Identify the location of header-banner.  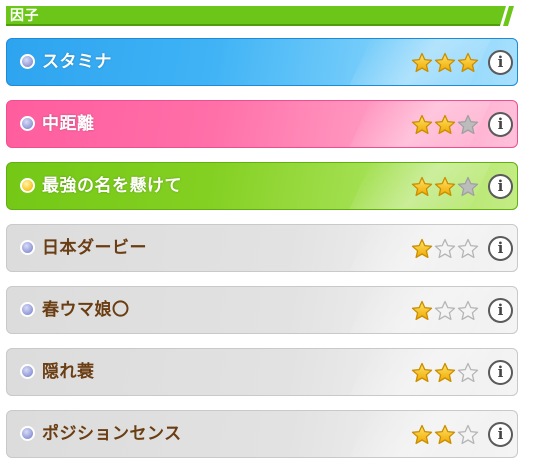
(260, 16).